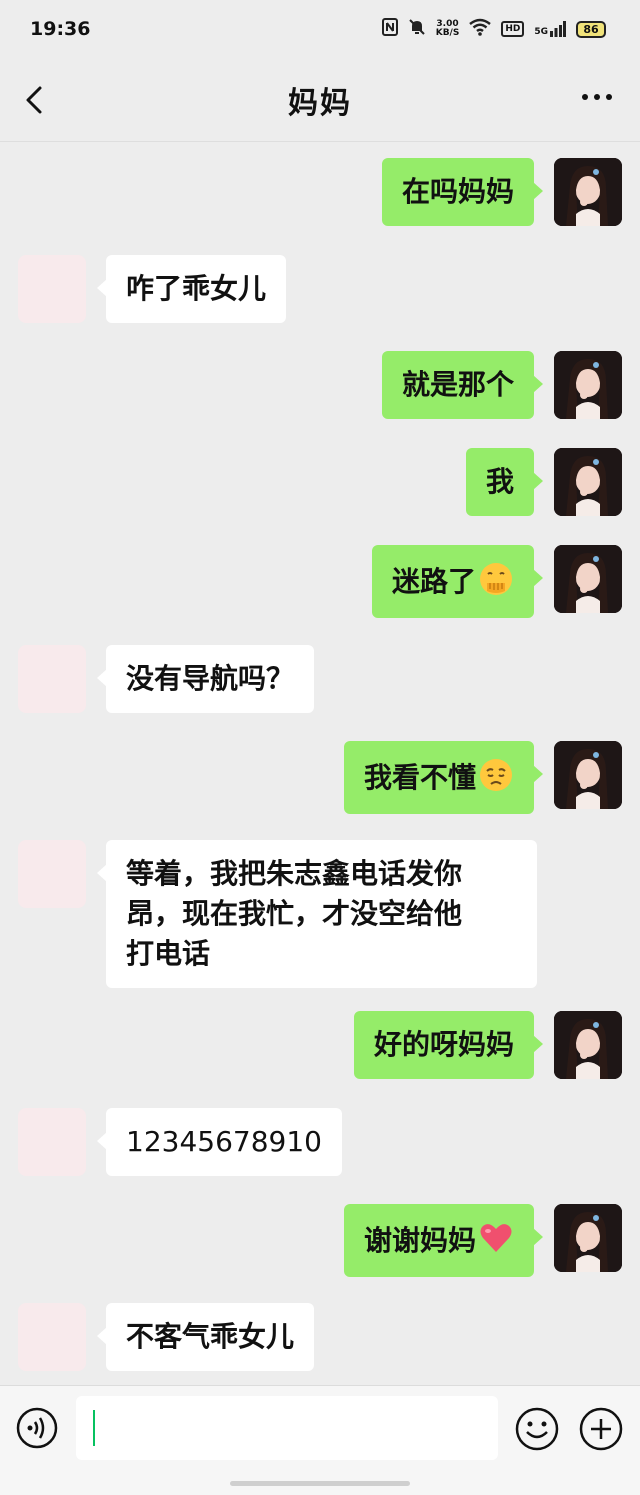 This screenshot has width=640, height=1495. I want to click on back-arrow-icon, so click(35, 100).